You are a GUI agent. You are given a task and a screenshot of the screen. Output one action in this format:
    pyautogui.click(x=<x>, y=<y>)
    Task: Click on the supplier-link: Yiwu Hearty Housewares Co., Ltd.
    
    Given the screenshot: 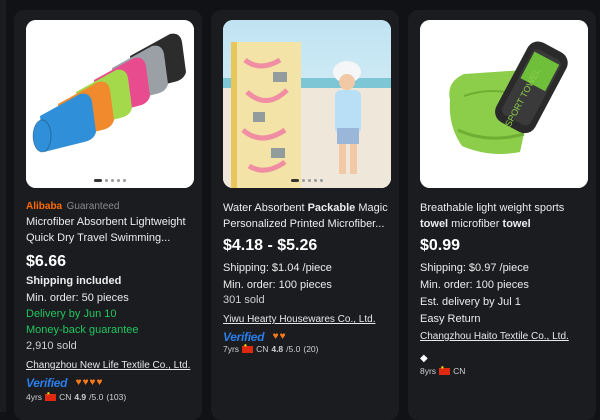 What is the action you would take?
    pyautogui.click(x=311, y=319)
    